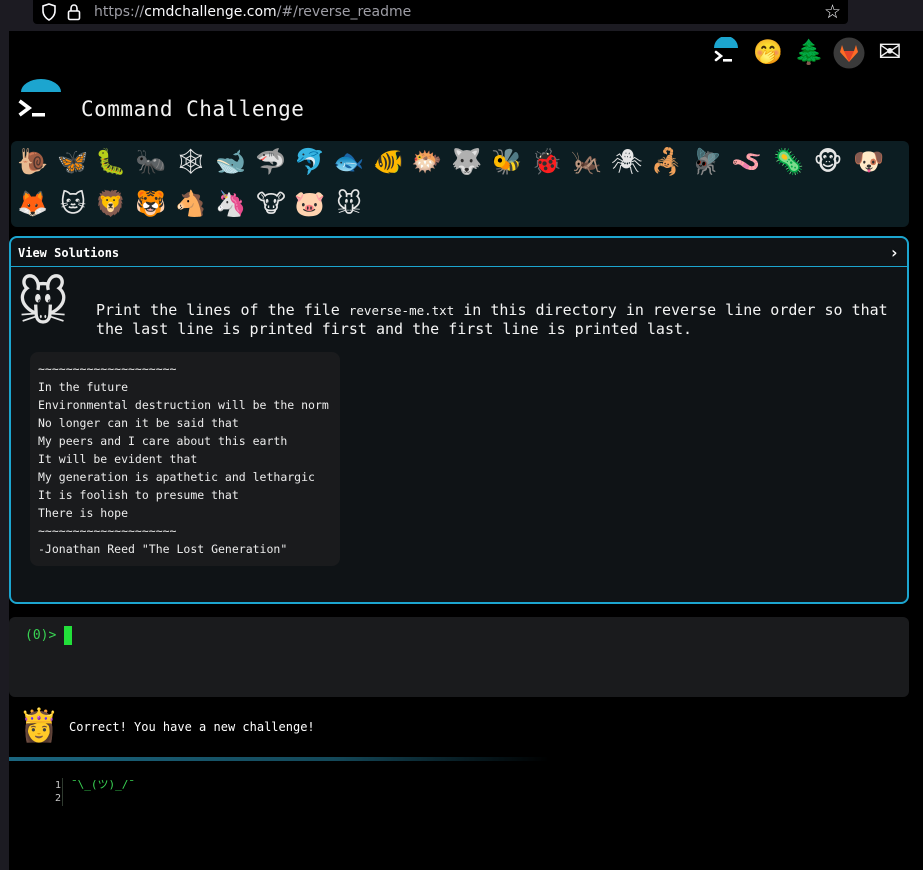 This screenshot has height=870, width=923. Describe the element at coordinates (467, 162) in the screenshot. I see `wolf-icon: 🐺` at that location.